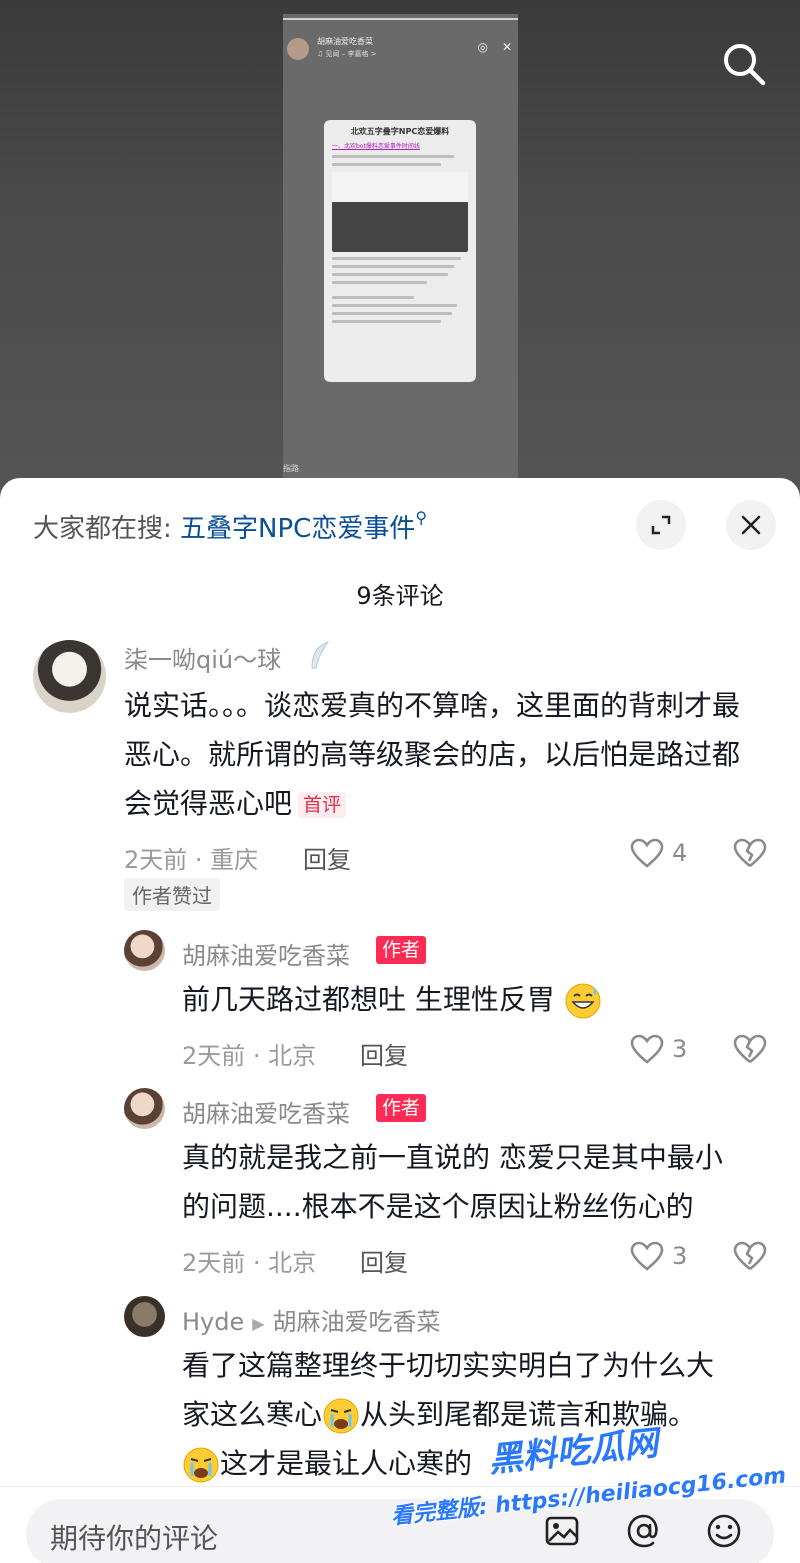  I want to click on at-icon, so click(642, 1531).